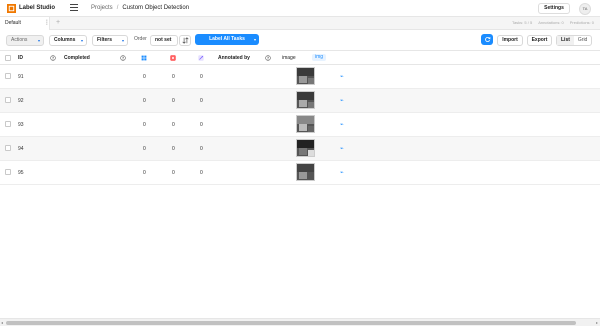 The width and height of the screenshot is (600, 326). I want to click on column-id: ID, so click(20, 58).